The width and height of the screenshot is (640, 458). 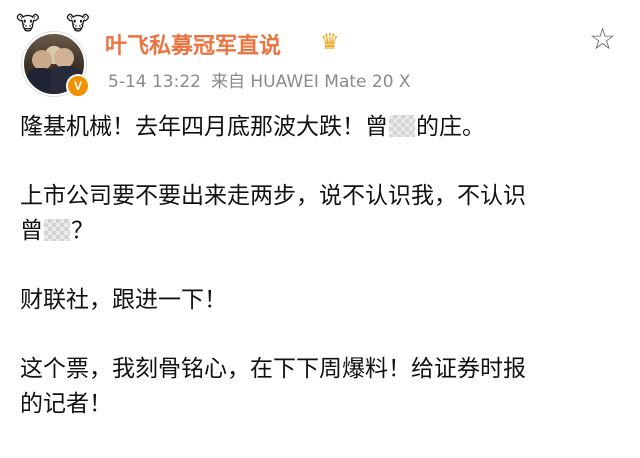 I want to click on verified-badge: V, so click(x=78, y=86).